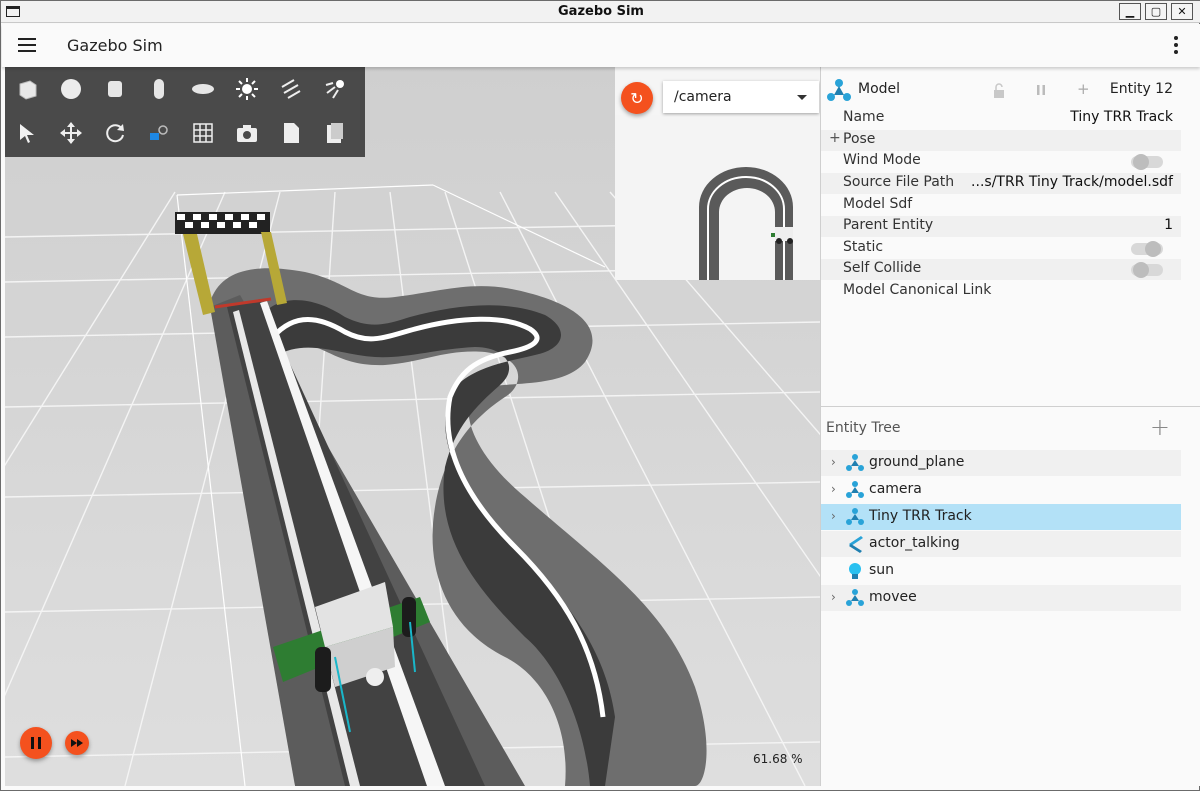  What do you see at coordinates (27, 89) in the screenshot?
I see `box-icon` at bounding box center [27, 89].